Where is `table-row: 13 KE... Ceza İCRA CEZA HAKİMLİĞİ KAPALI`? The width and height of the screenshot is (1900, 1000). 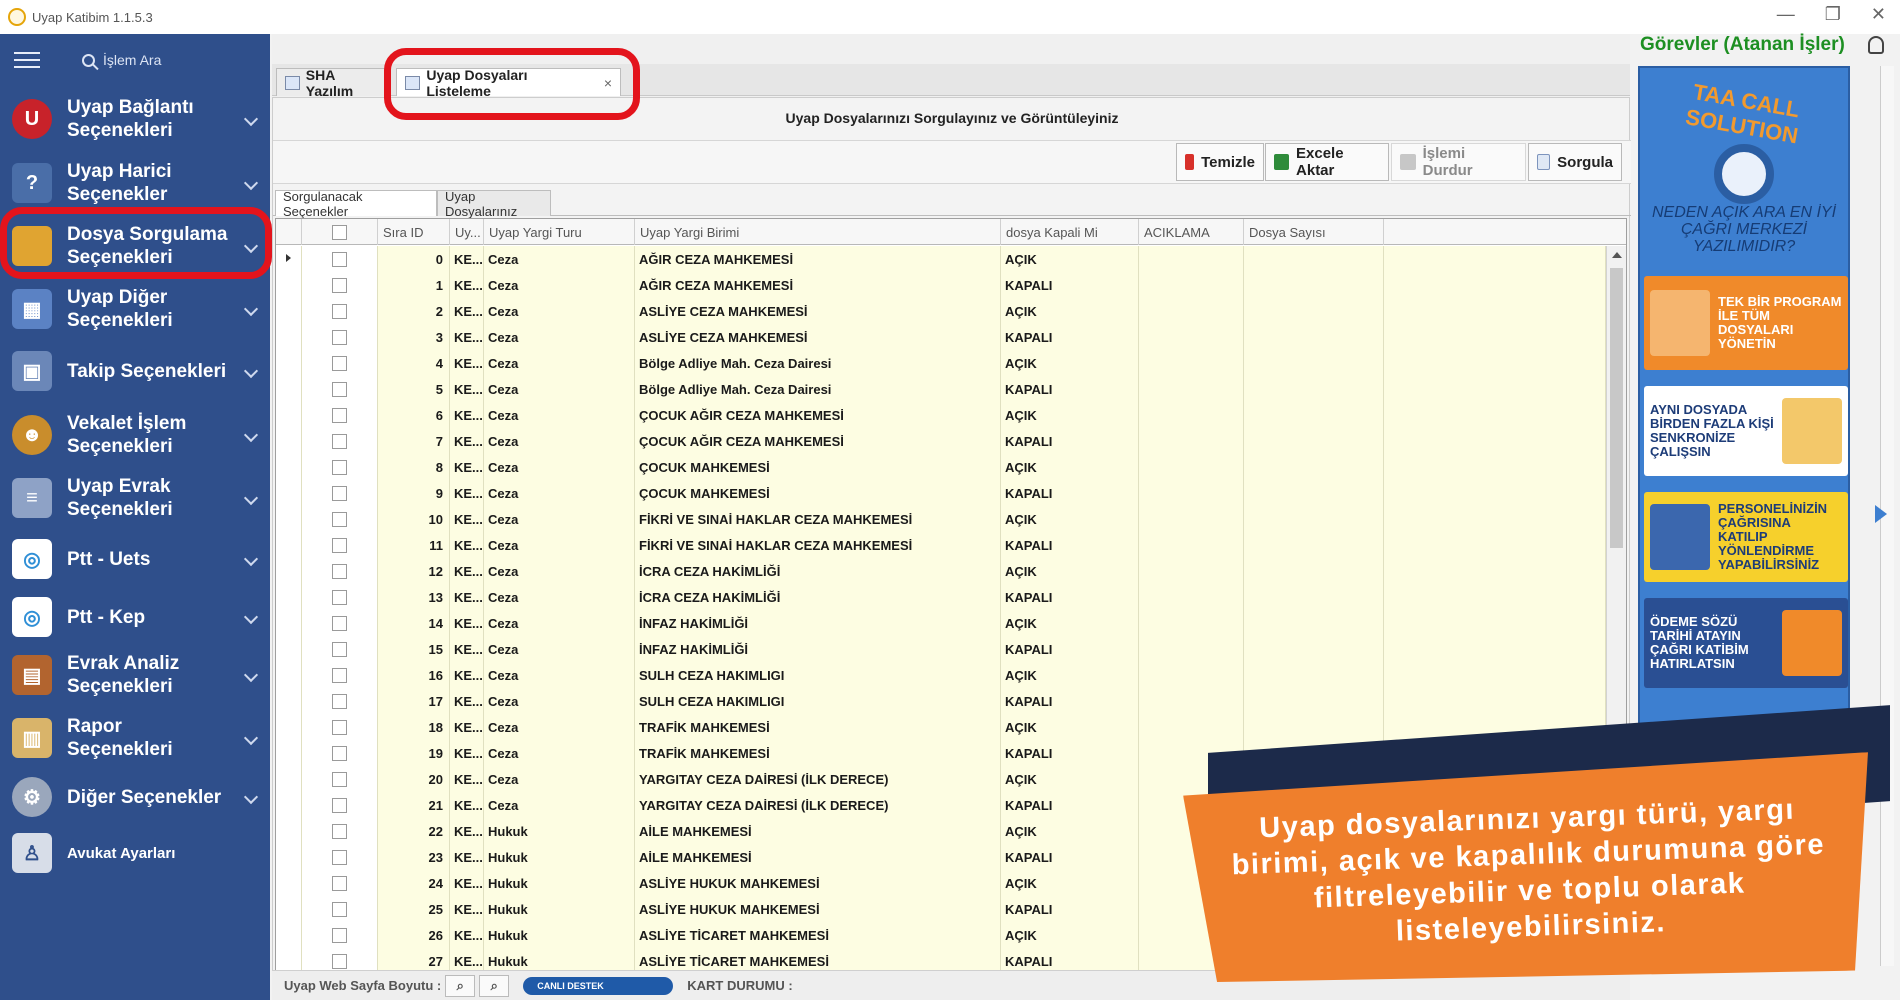 table-row: 13 KE... Ceza İCRA CEZA HAKİMLİĞİ KAPALI is located at coordinates (941, 597).